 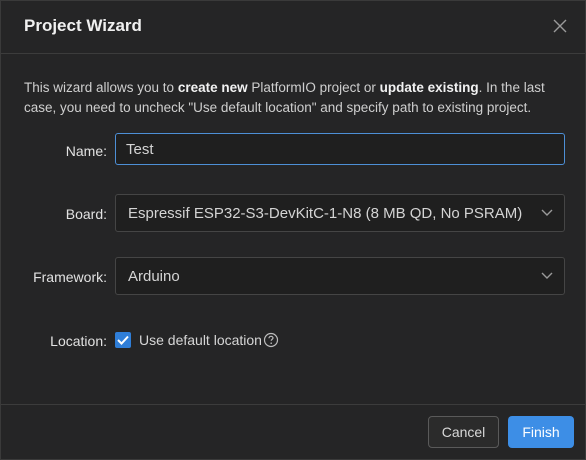 I want to click on close-icon, so click(x=560, y=26).